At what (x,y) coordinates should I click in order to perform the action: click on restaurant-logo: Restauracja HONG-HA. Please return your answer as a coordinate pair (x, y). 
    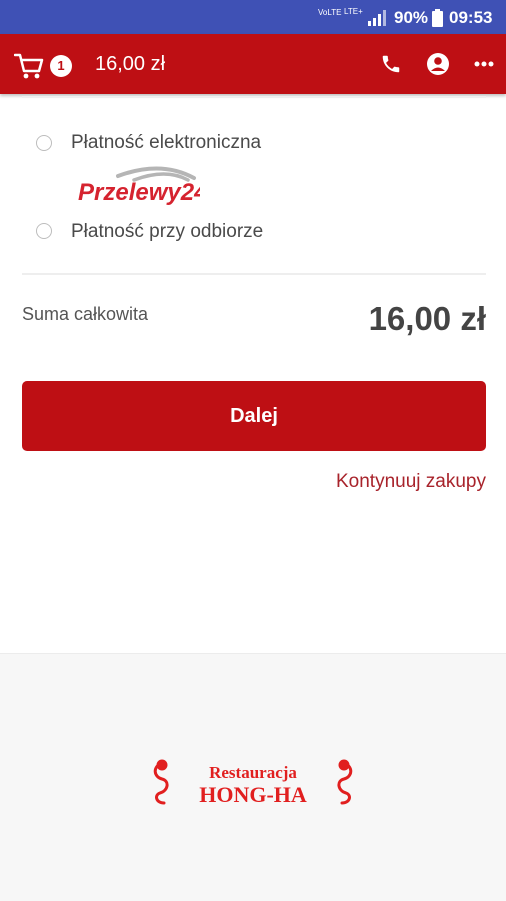
    Looking at the image, I should click on (253, 783).